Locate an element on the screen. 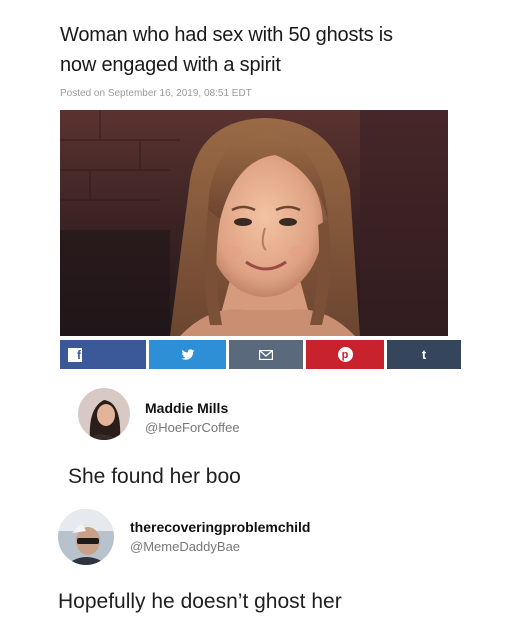 This screenshot has height=640, width=512. tumblr-share-button: t is located at coordinates (424, 354).